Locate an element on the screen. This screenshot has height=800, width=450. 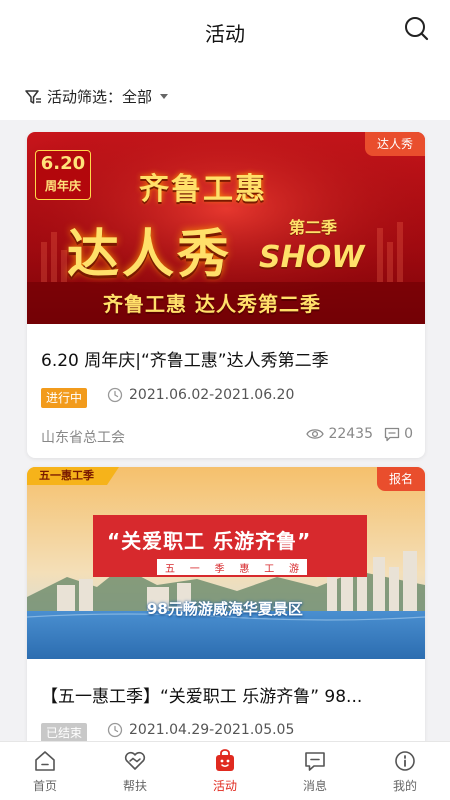
banner-chip: 一 is located at coordinates (194, 569).